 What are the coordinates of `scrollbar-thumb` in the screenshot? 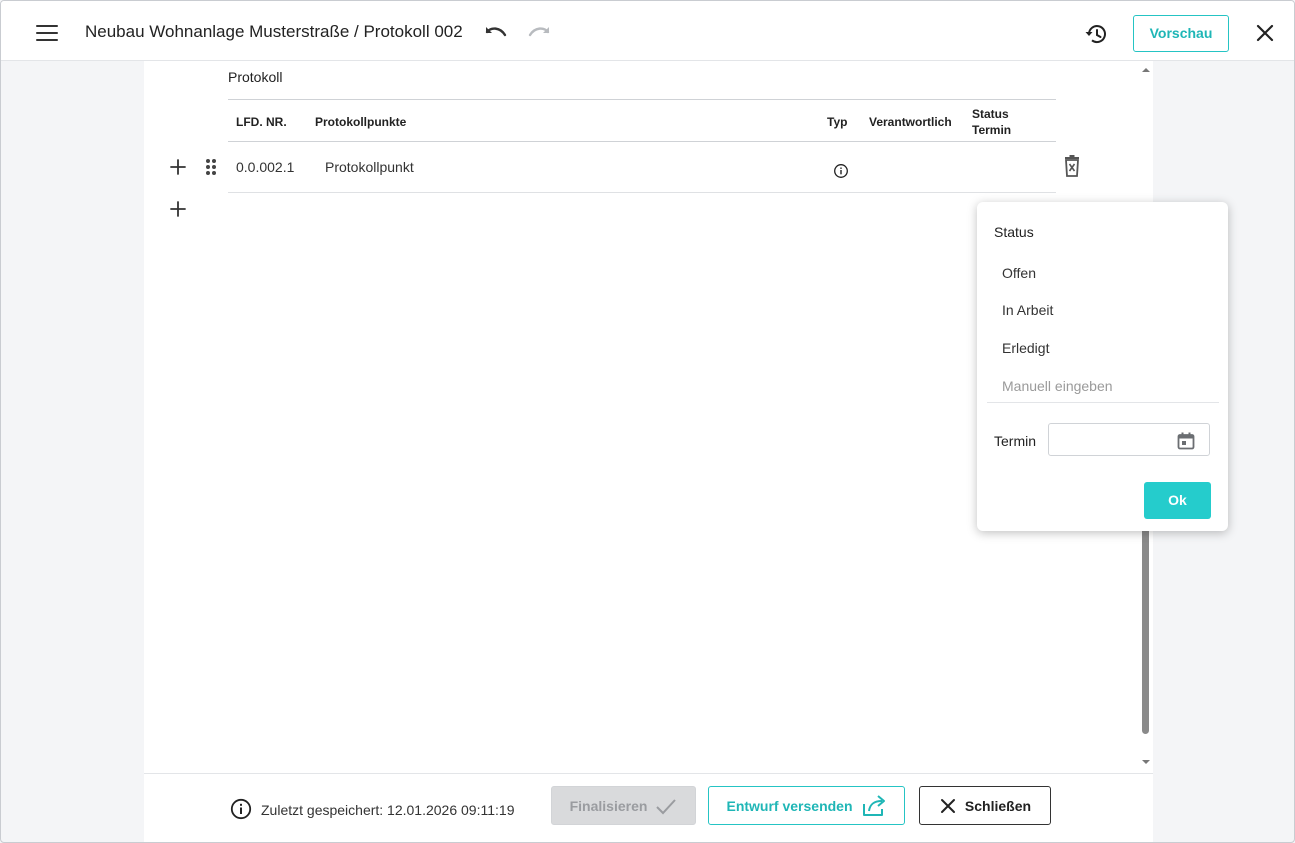 It's located at (1145, 620).